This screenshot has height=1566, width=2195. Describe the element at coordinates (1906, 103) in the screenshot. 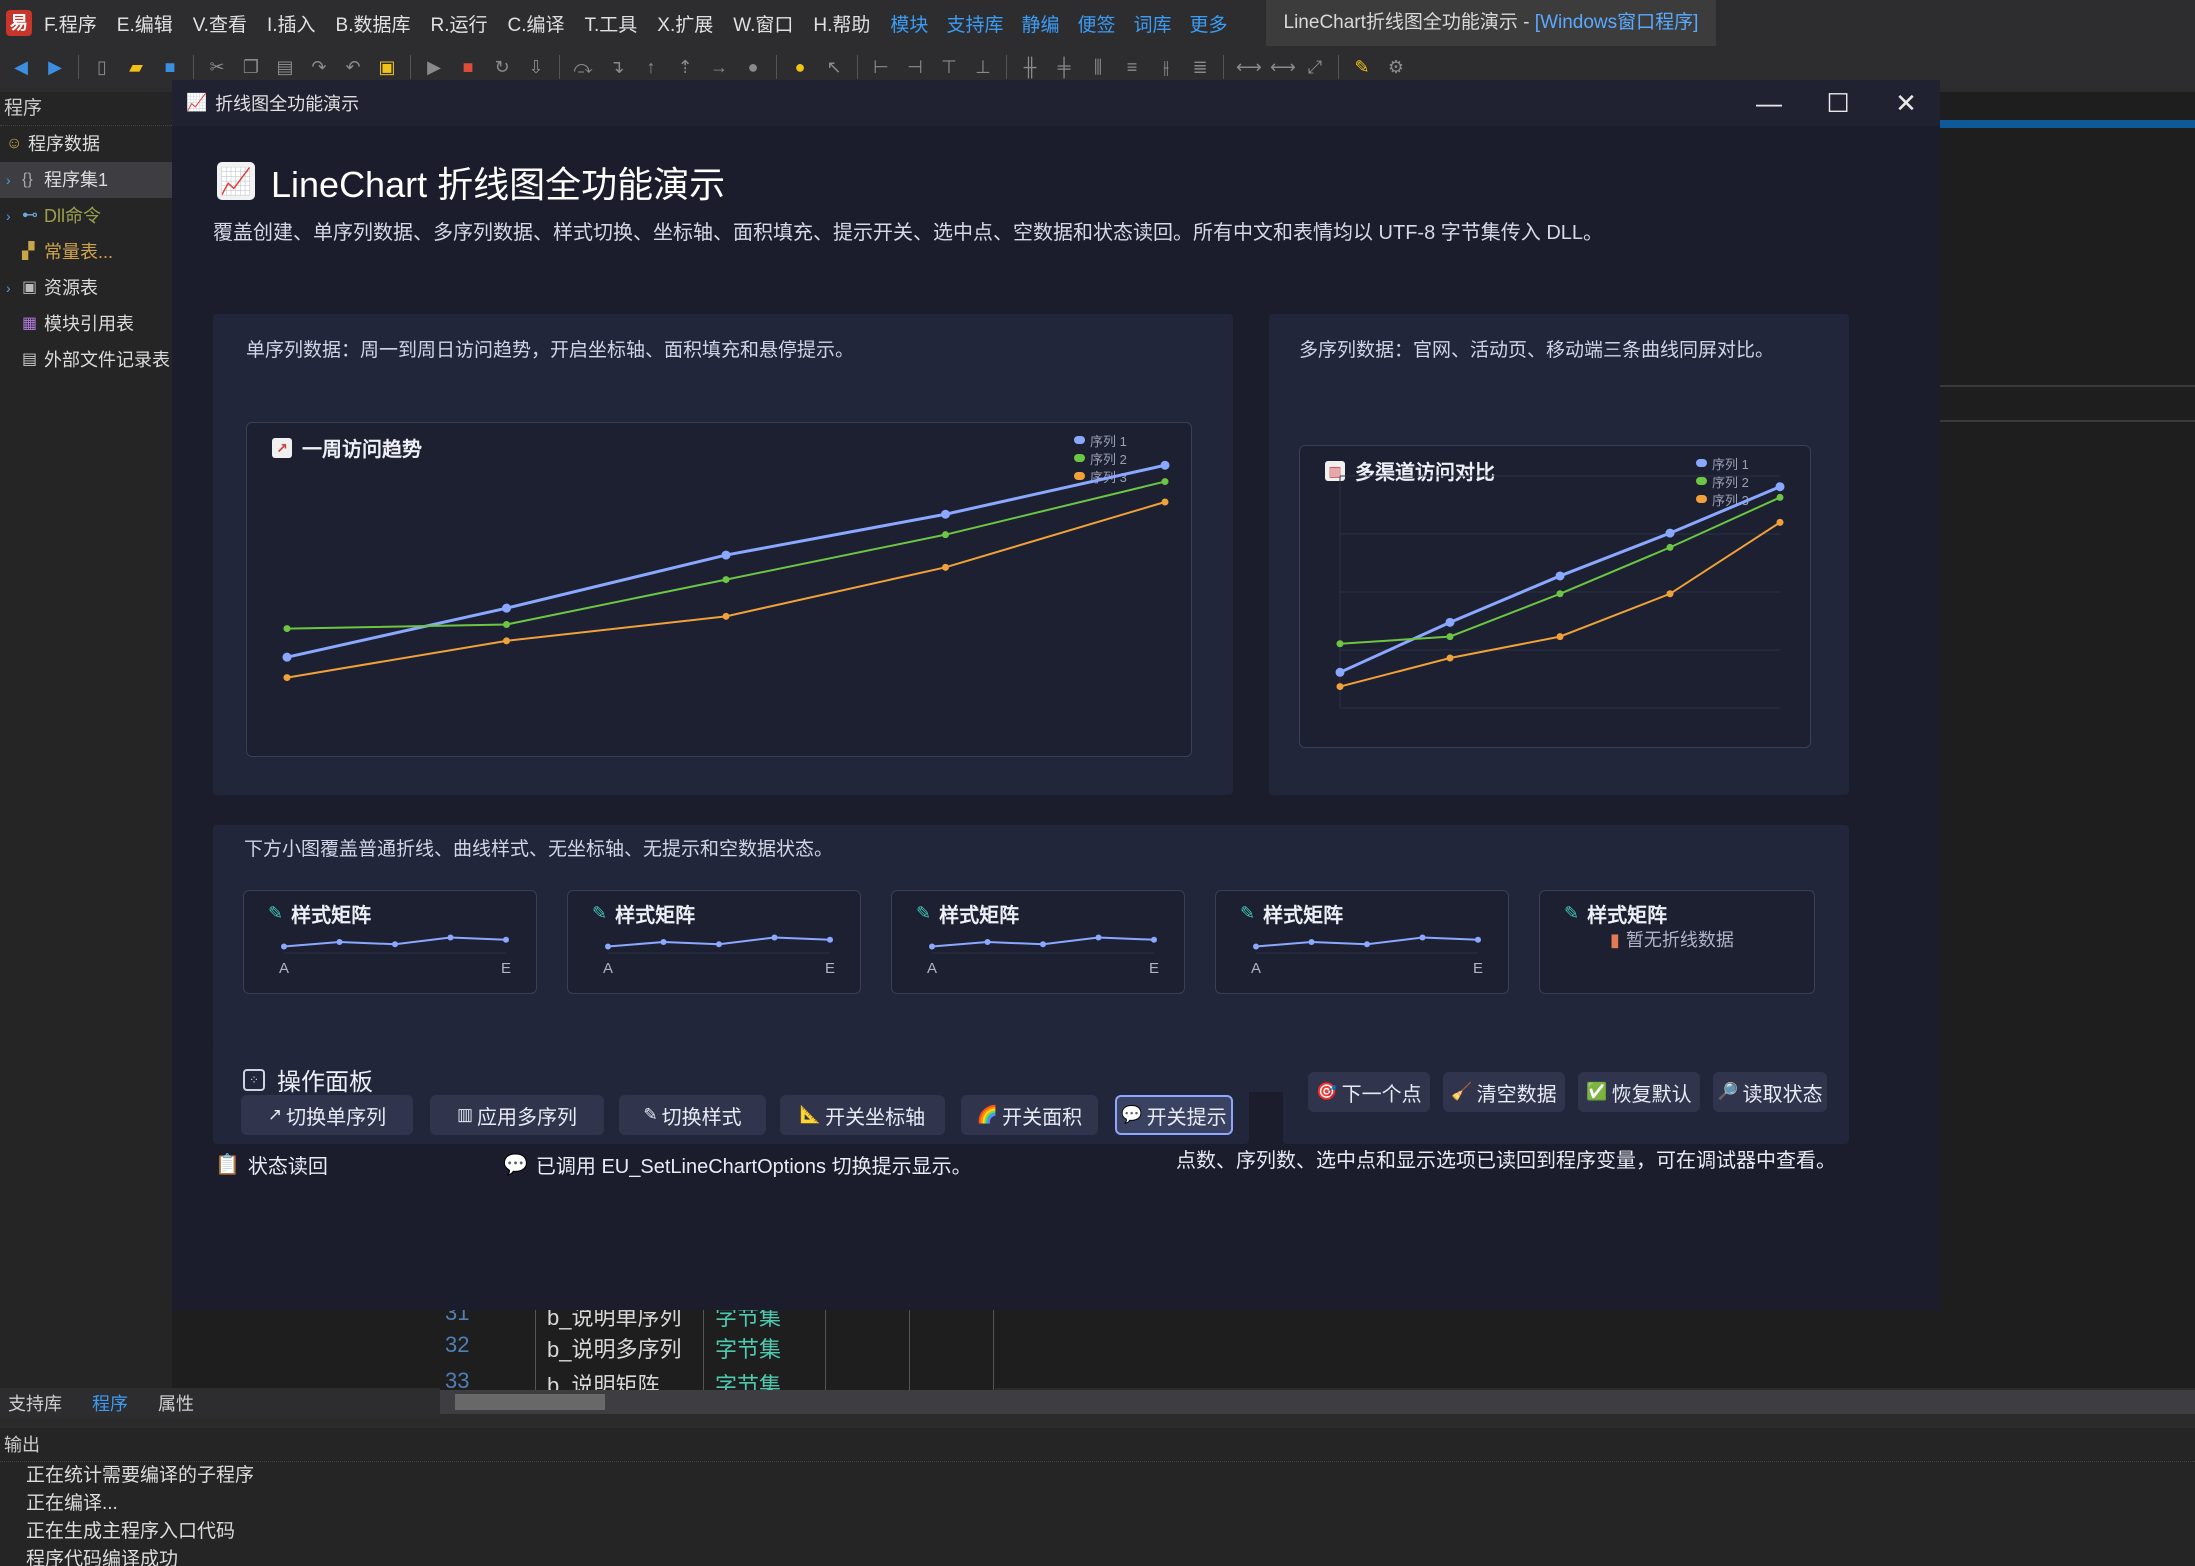

I see `close-button: ✕` at that location.